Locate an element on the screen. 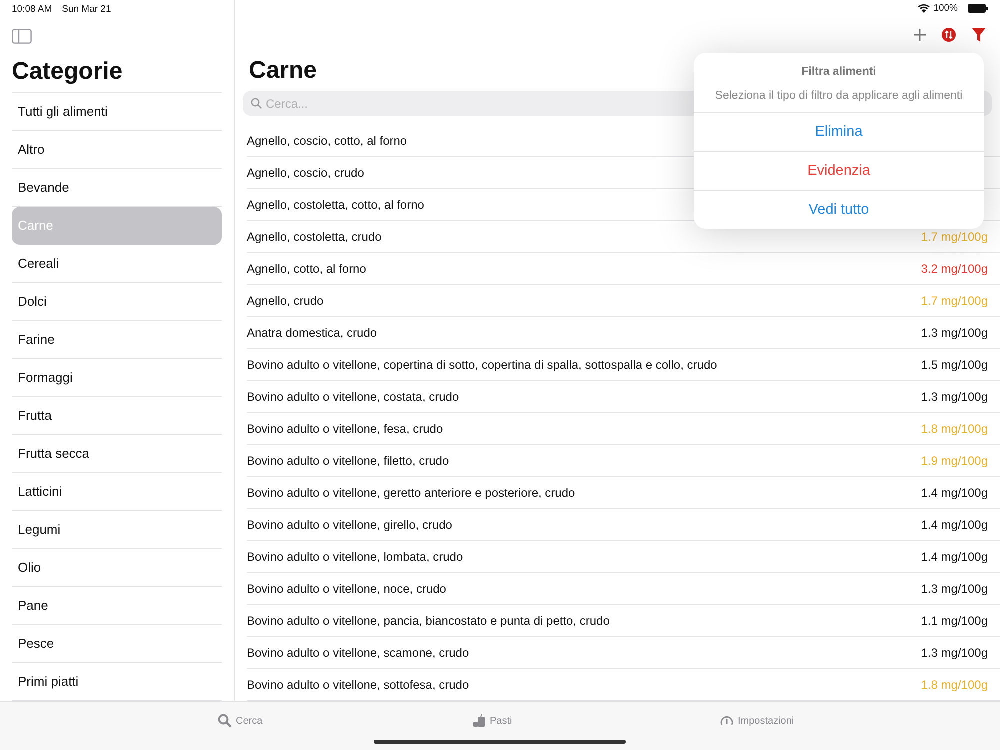 This screenshot has height=750, width=1000. battery-icon is located at coordinates (978, 9).